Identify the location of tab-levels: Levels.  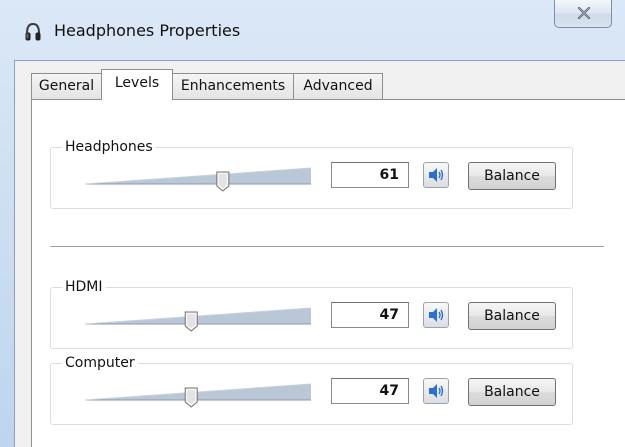
(137, 84).